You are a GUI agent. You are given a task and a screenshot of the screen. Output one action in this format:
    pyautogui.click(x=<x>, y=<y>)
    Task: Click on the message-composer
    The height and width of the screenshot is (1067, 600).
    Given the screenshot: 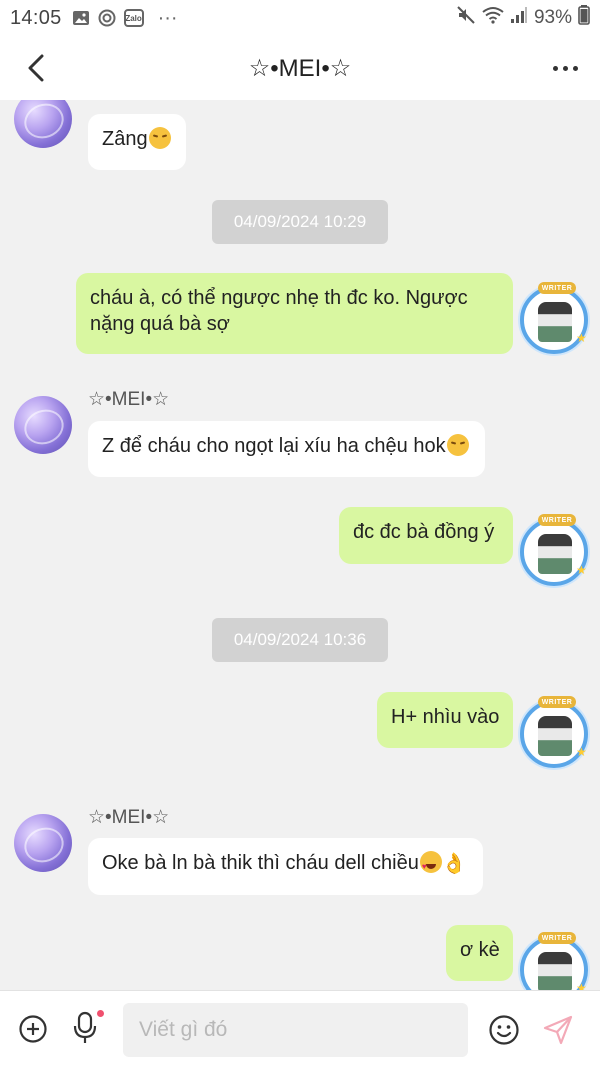 What is the action you would take?
    pyautogui.click(x=300, y=1028)
    